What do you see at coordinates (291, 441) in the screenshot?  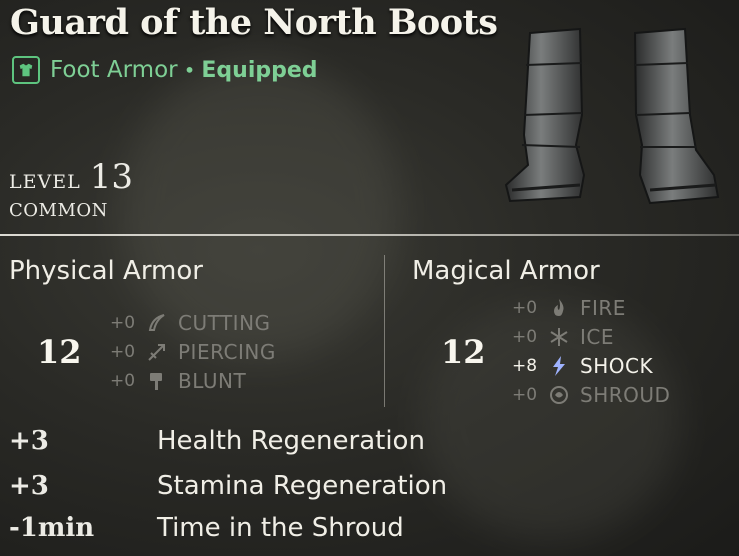 I see `health-regen-label: Health Regeneration` at bounding box center [291, 441].